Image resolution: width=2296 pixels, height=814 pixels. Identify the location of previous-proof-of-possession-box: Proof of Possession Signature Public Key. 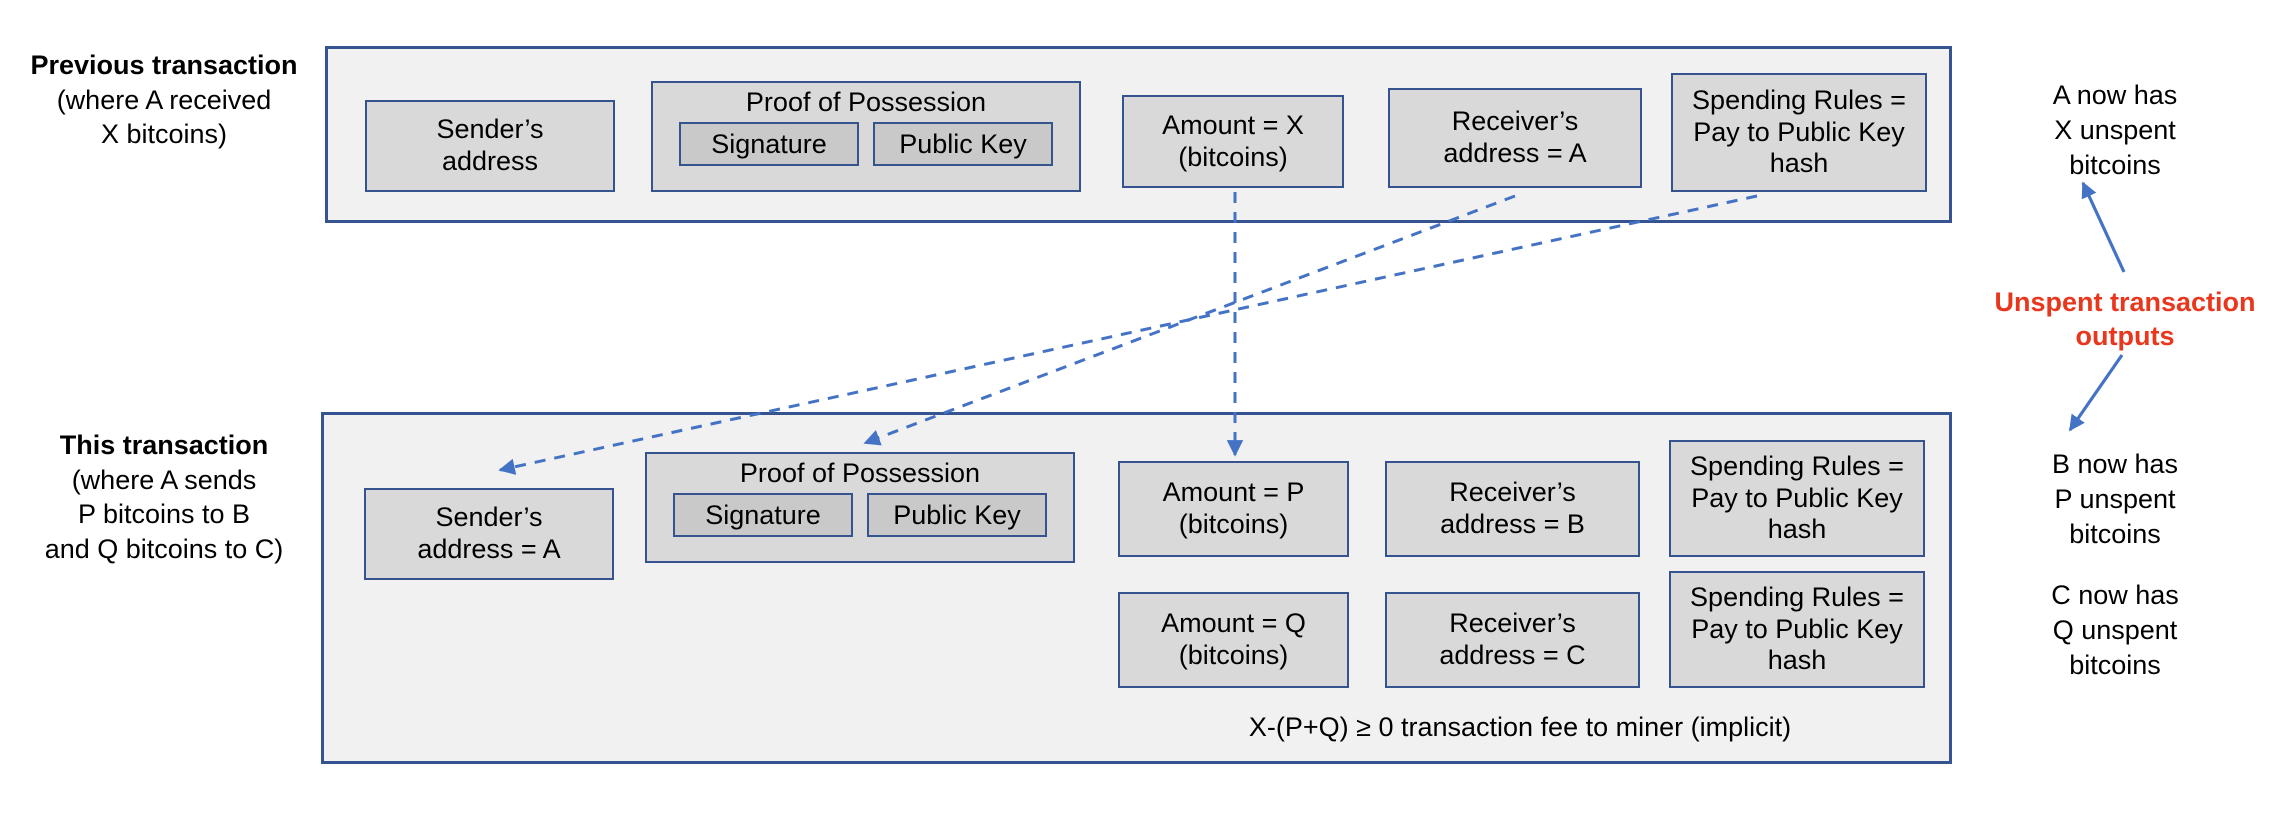
(866, 136).